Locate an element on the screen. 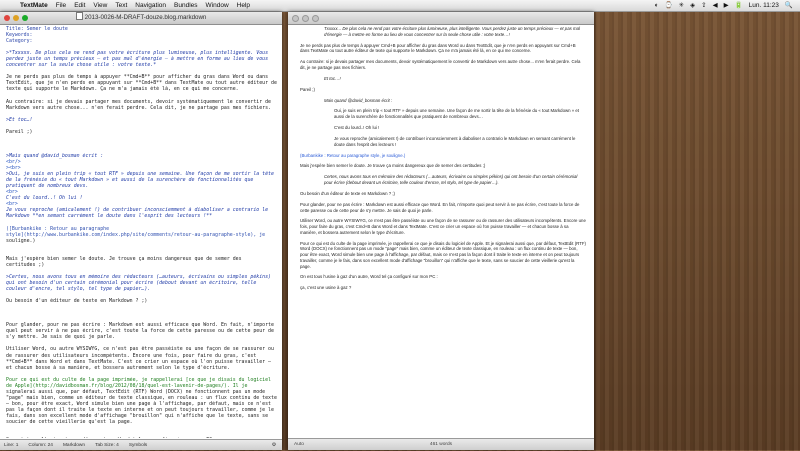 This screenshot has height=451, width=800. menu-app-name: TextMate is located at coordinates (34, 5).